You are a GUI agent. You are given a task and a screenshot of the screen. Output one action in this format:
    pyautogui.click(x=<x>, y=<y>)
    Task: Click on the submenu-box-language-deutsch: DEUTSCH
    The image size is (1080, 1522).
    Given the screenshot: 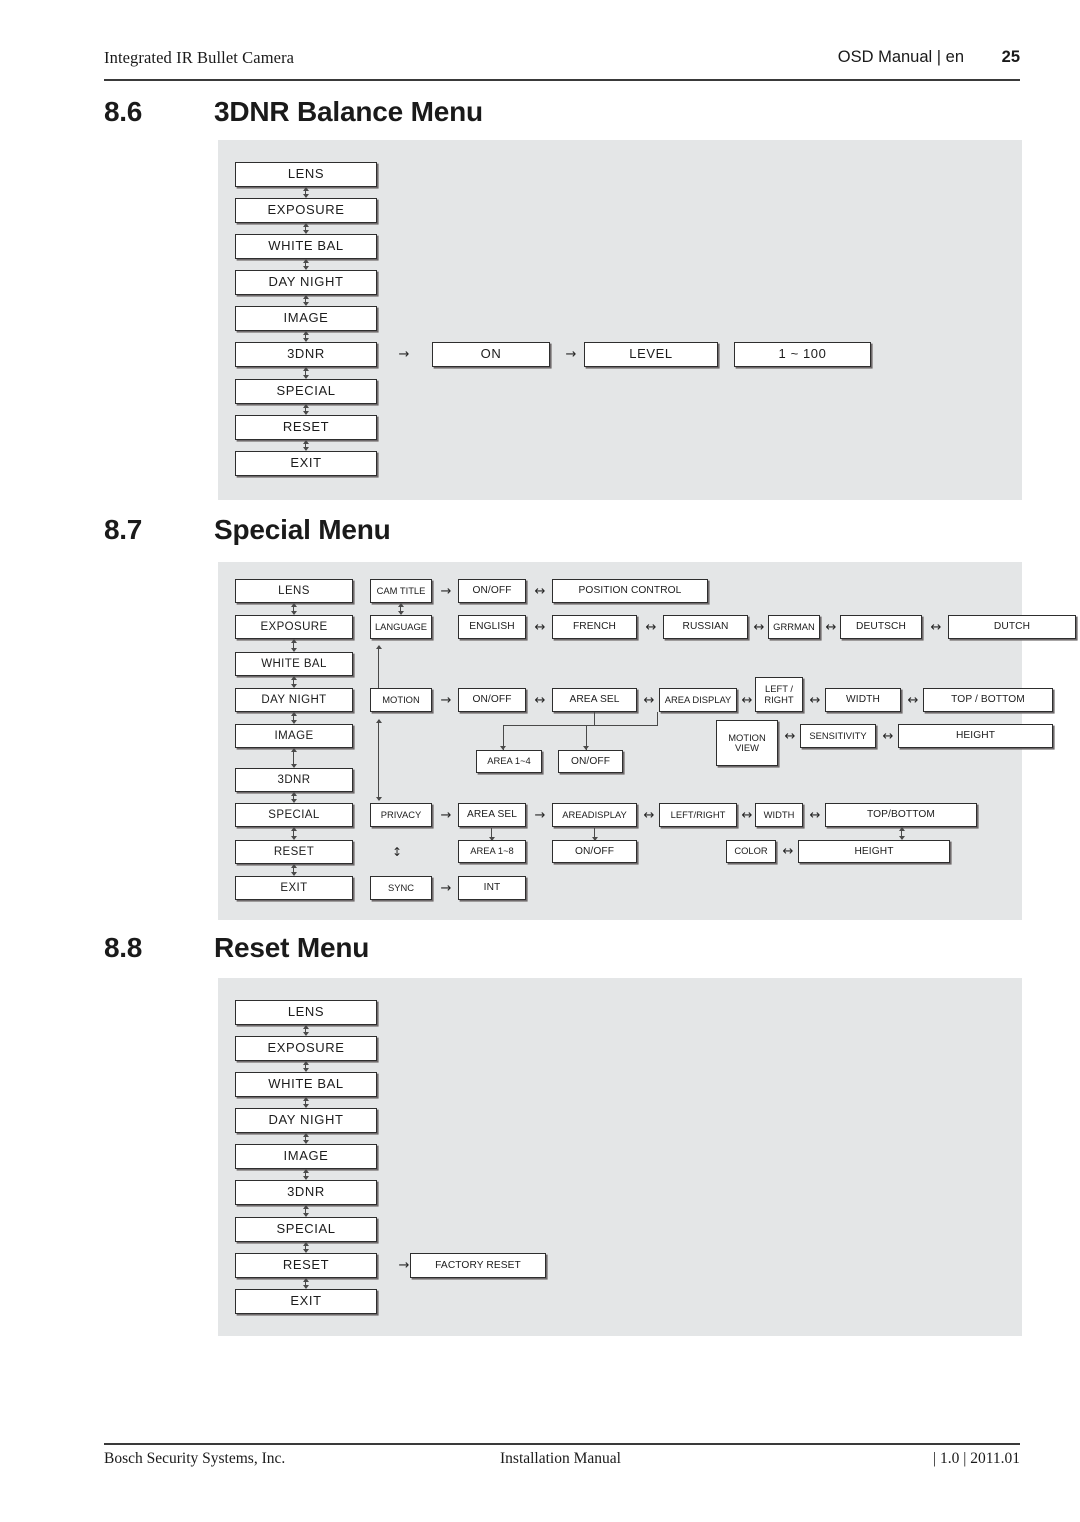 What is the action you would take?
    pyautogui.click(x=881, y=627)
    